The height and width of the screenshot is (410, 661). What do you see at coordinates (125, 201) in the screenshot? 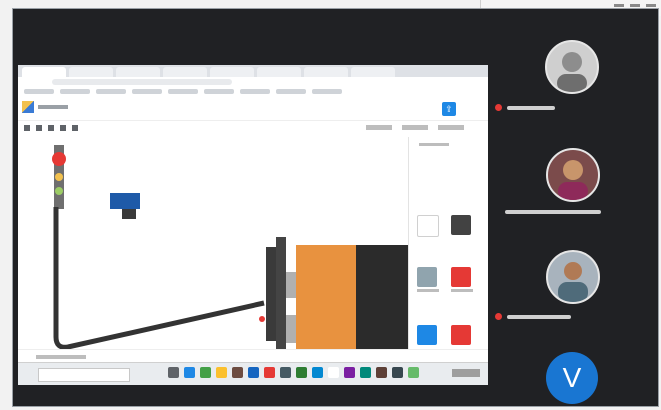
I see `component-blue` at bounding box center [125, 201].